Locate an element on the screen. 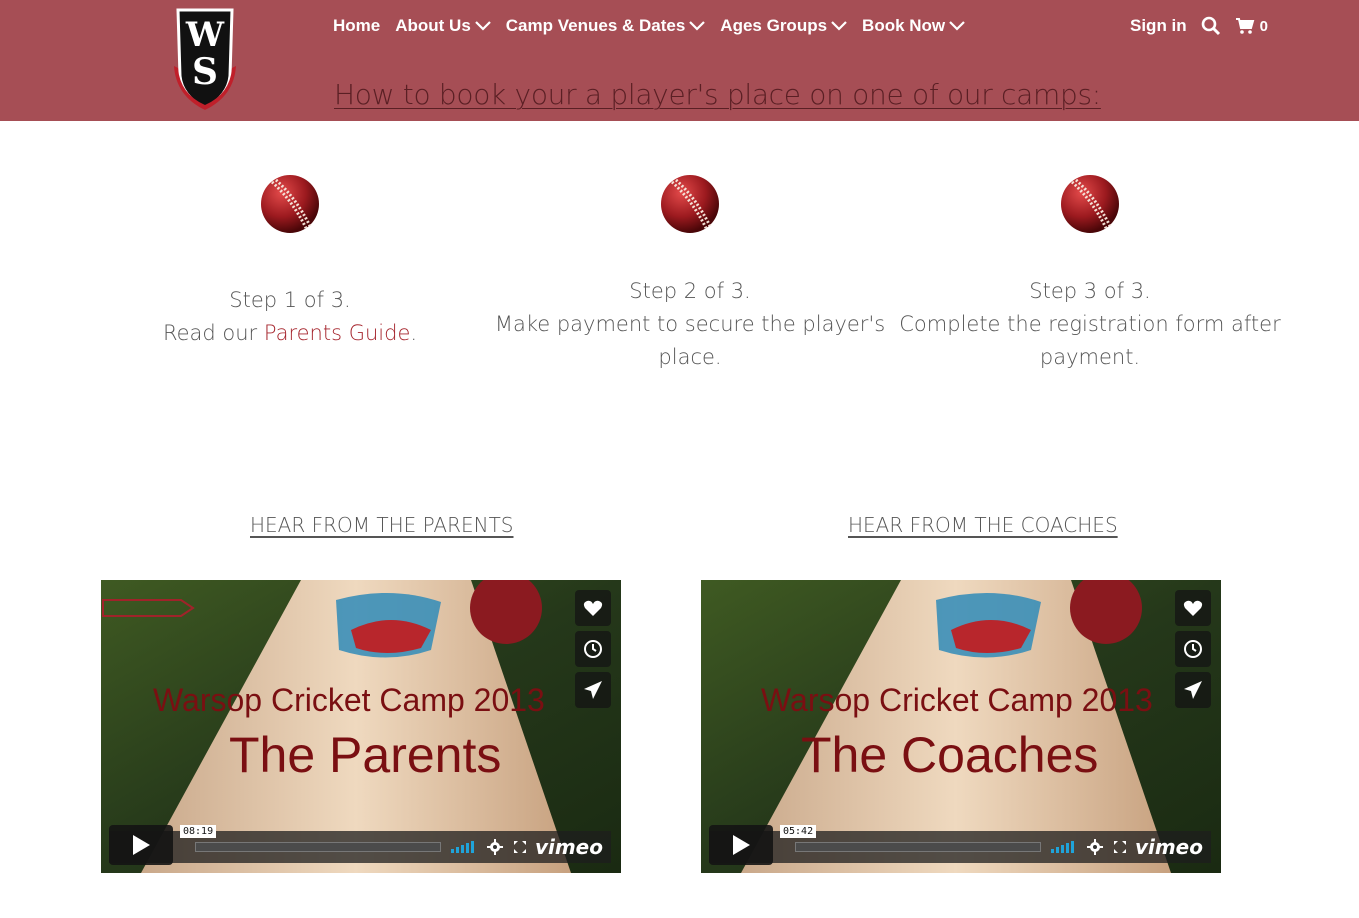 Image resolution: width=1359 pixels, height=918 pixels. video-duration: 05:42 is located at coordinates (798, 831).